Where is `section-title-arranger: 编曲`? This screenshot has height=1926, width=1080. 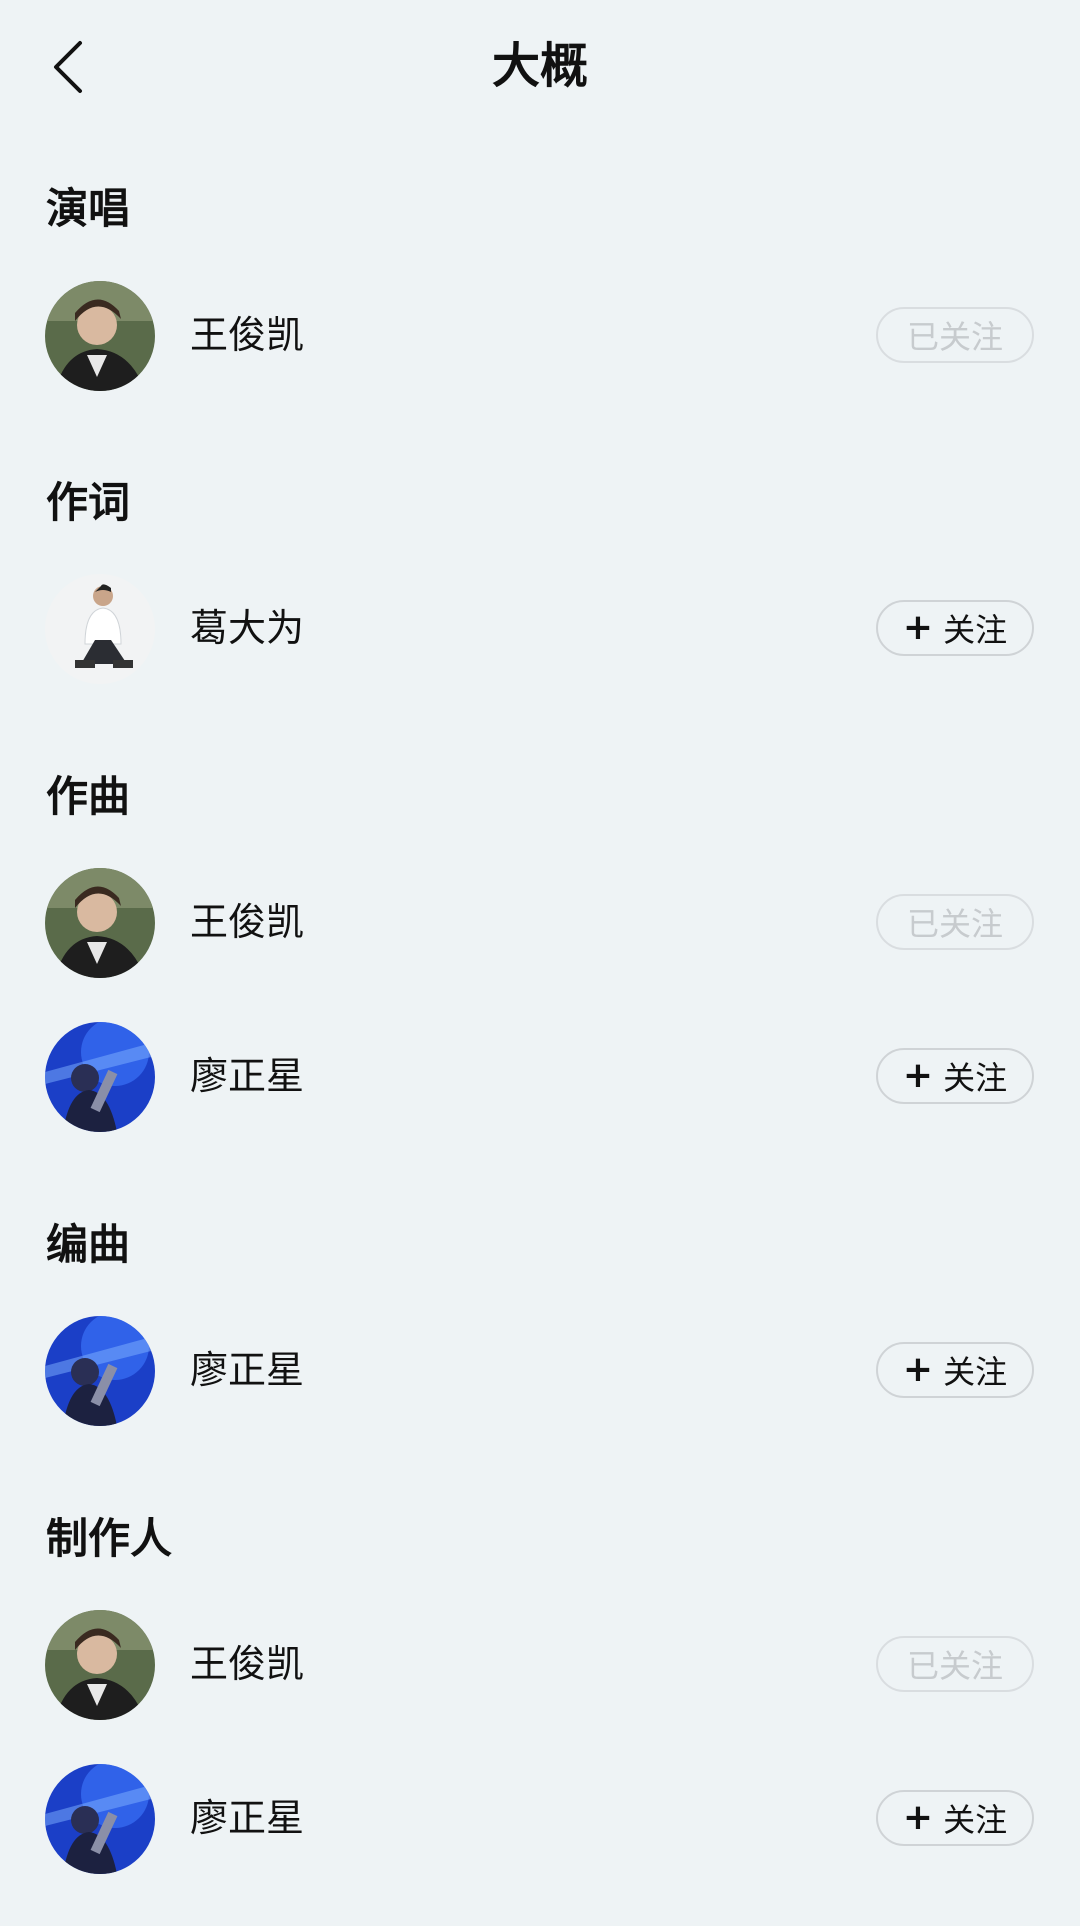 section-title-arranger: 编曲 is located at coordinates (88, 1244).